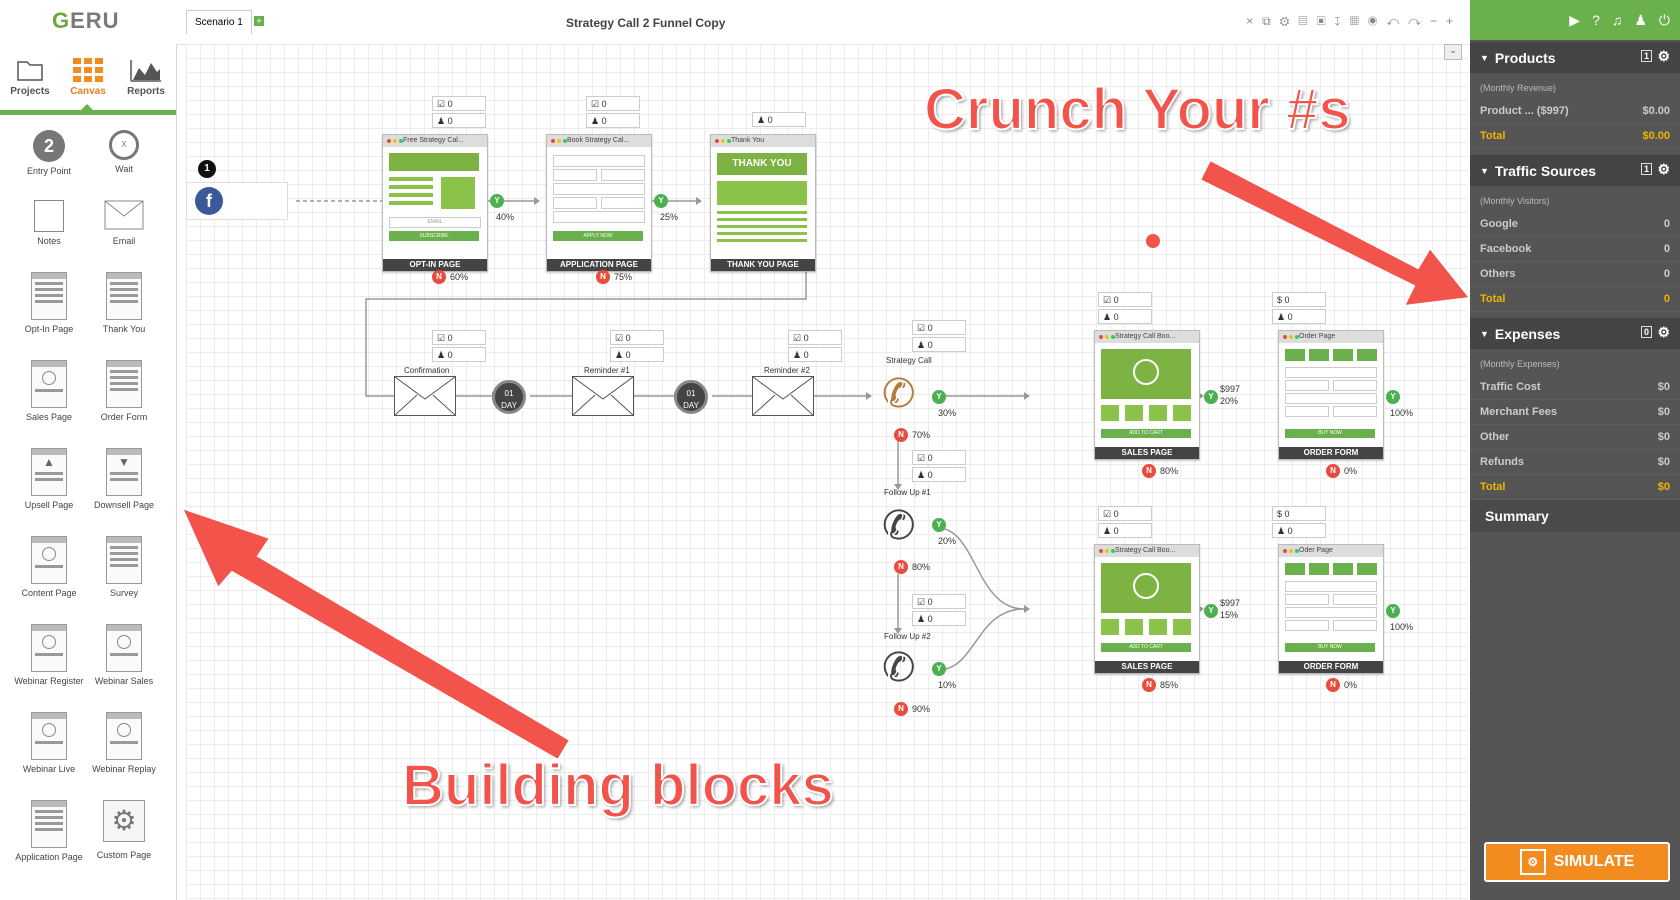  What do you see at coordinates (1331, 395) in the screenshot?
I see `node-order-form-1: Order Page BUY NOW ORDER FORM` at bounding box center [1331, 395].